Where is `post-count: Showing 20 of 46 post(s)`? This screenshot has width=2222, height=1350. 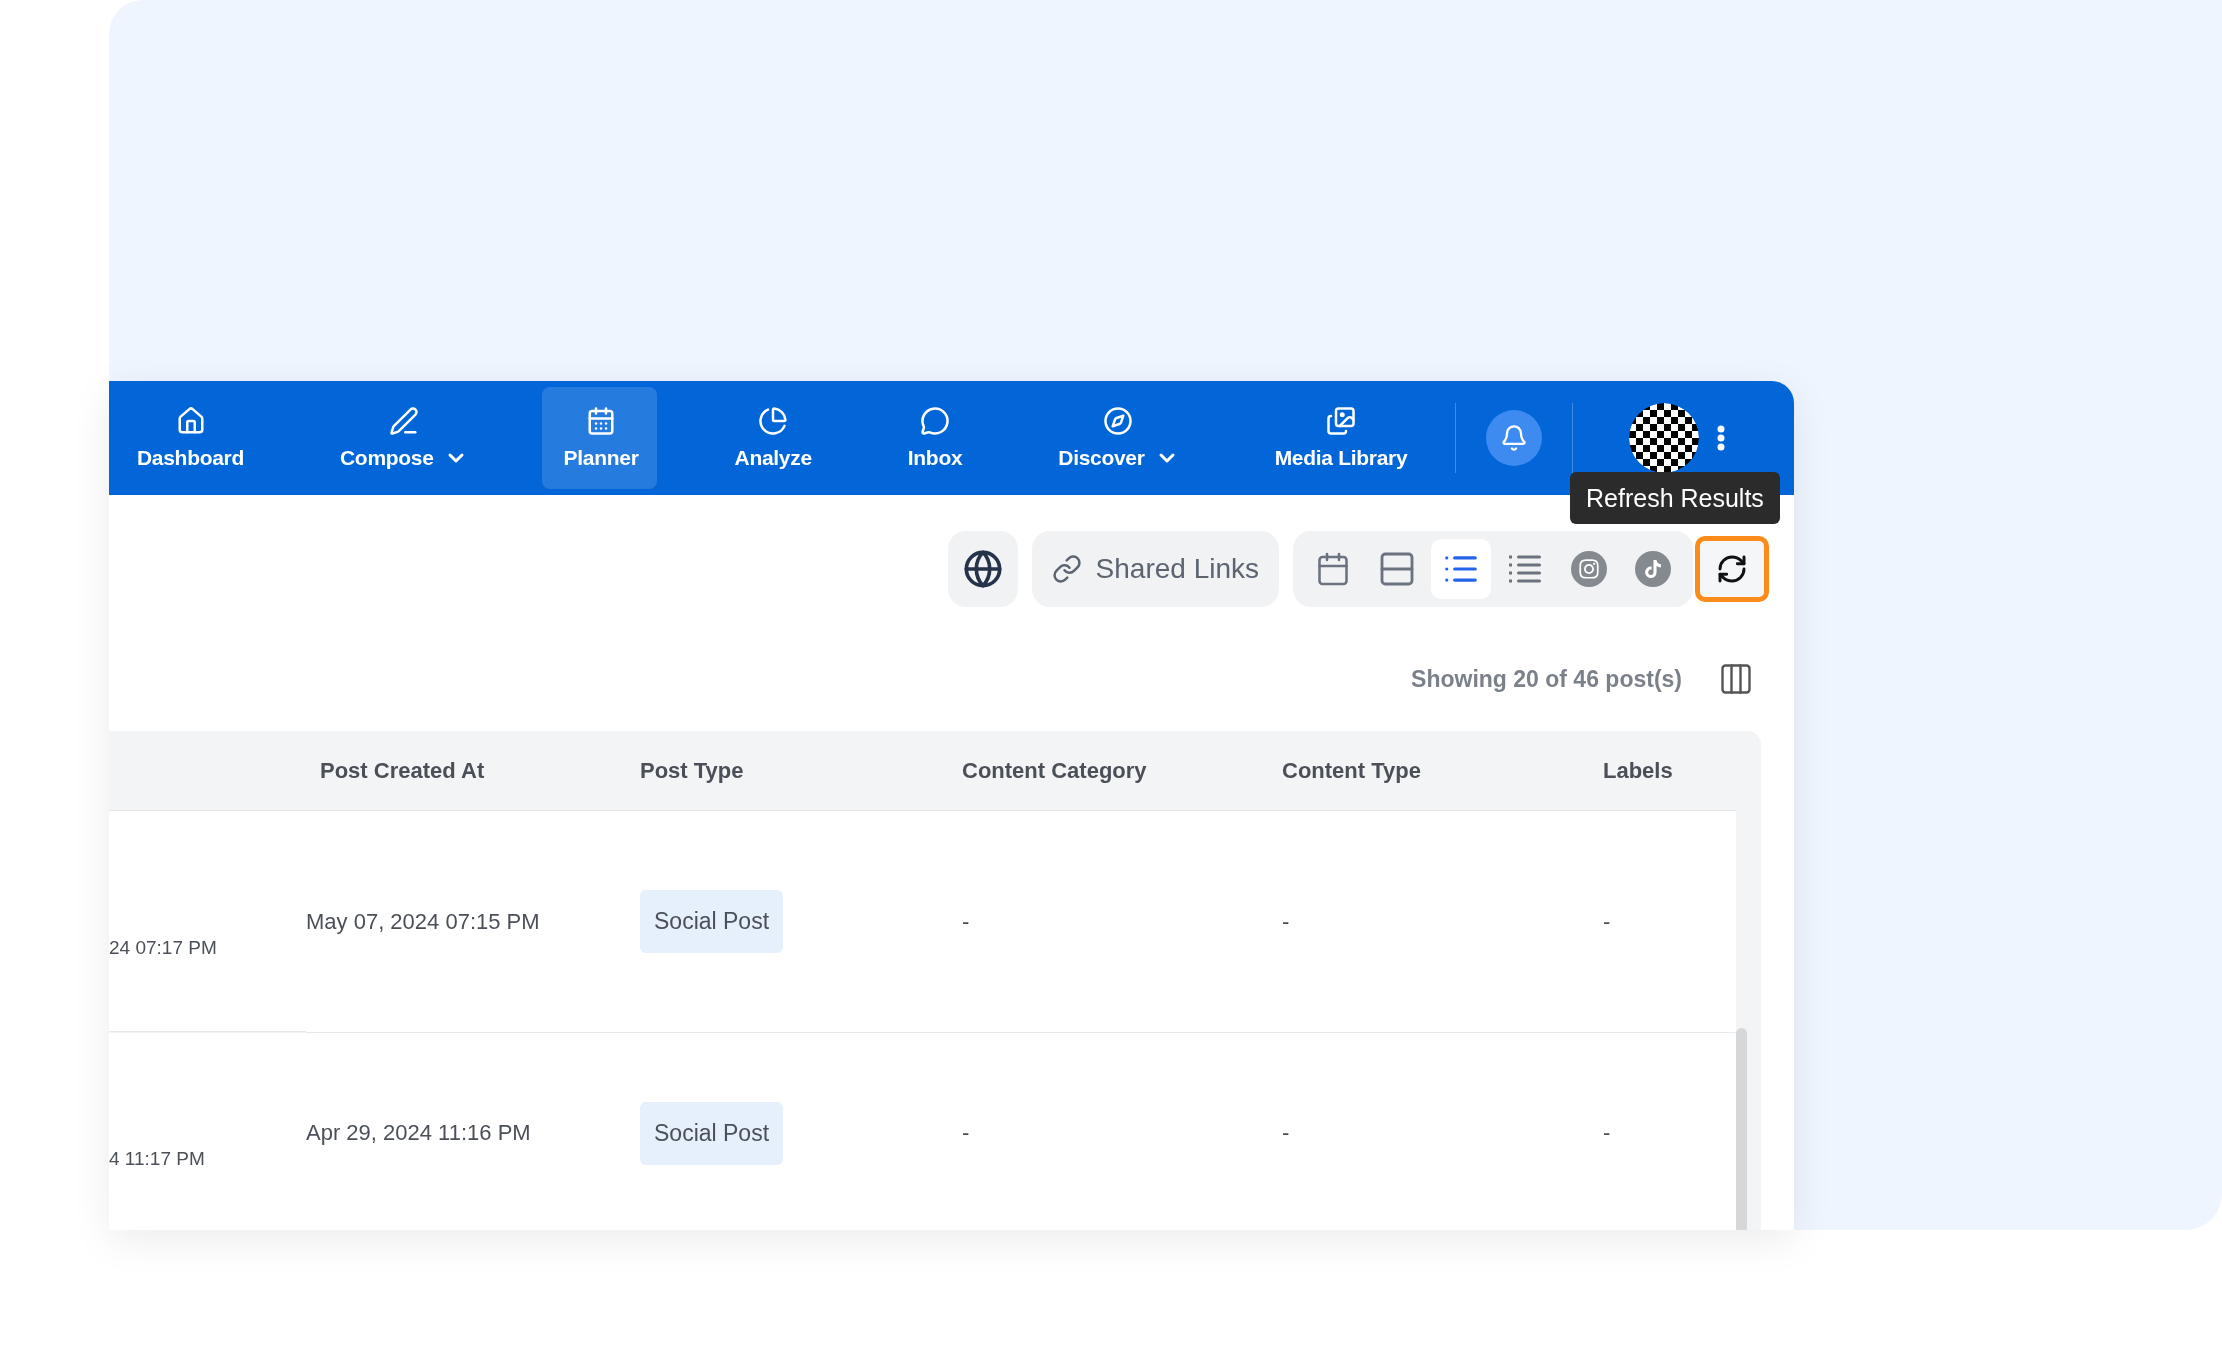 post-count: Showing 20 of 46 post(s) is located at coordinates (1546, 679).